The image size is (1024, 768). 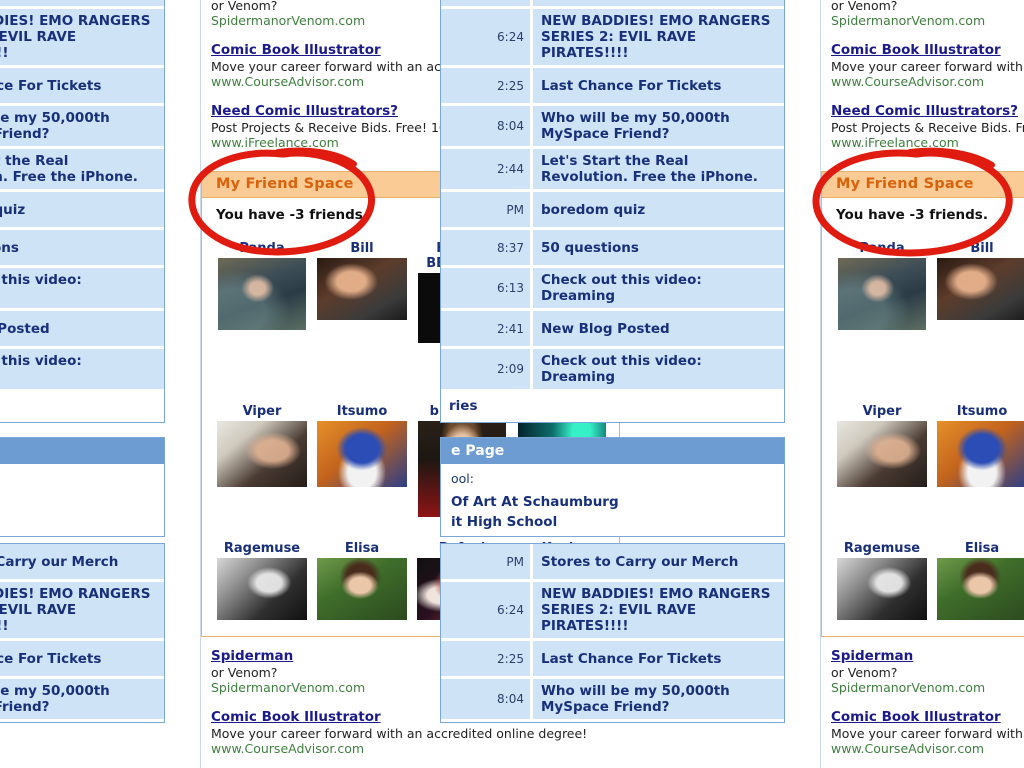 What do you see at coordinates (612, 407) in the screenshot?
I see `bulletin-more-link-dup: ries` at bounding box center [612, 407].